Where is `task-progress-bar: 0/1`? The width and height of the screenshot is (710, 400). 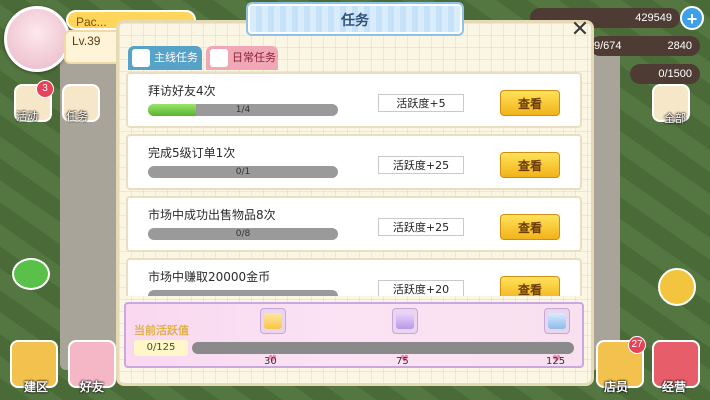 task-progress-bar: 0/1 is located at coordinates (243, 172).